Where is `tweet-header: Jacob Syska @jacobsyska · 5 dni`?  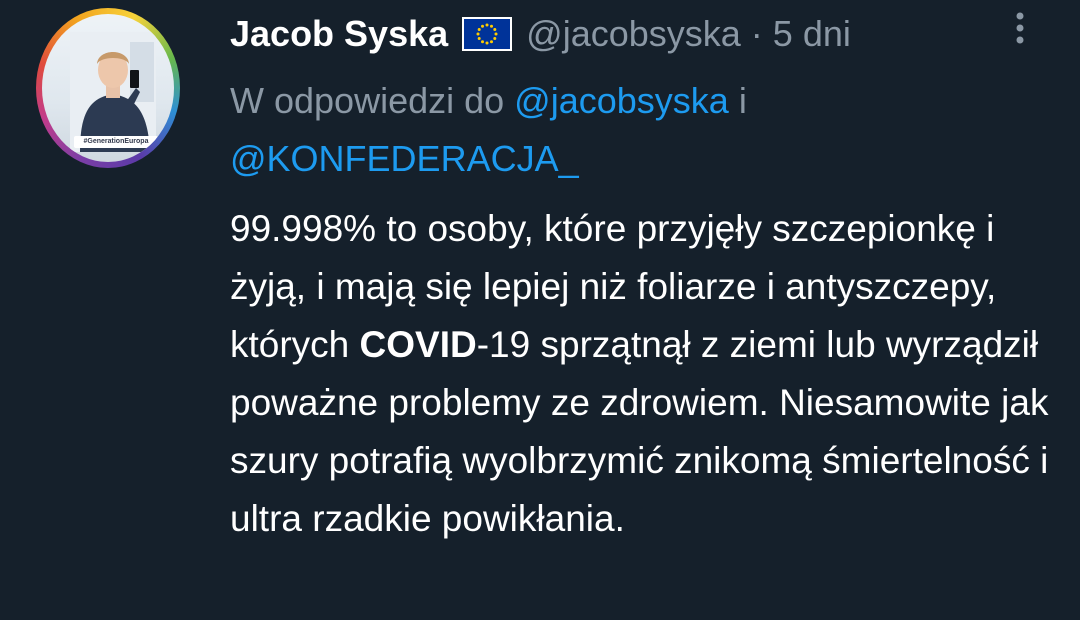 tweet-header: Jacob Syska @jacobsyska · 5 dni is located at coordinates (540, 34).